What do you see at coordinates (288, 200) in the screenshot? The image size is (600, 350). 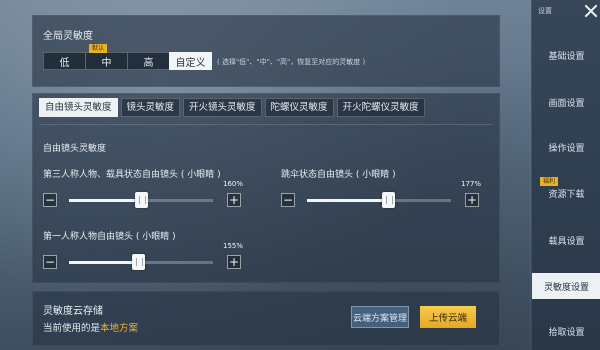 I see `slider-parachute-minus-button: −` at bounding box center [288, 200].